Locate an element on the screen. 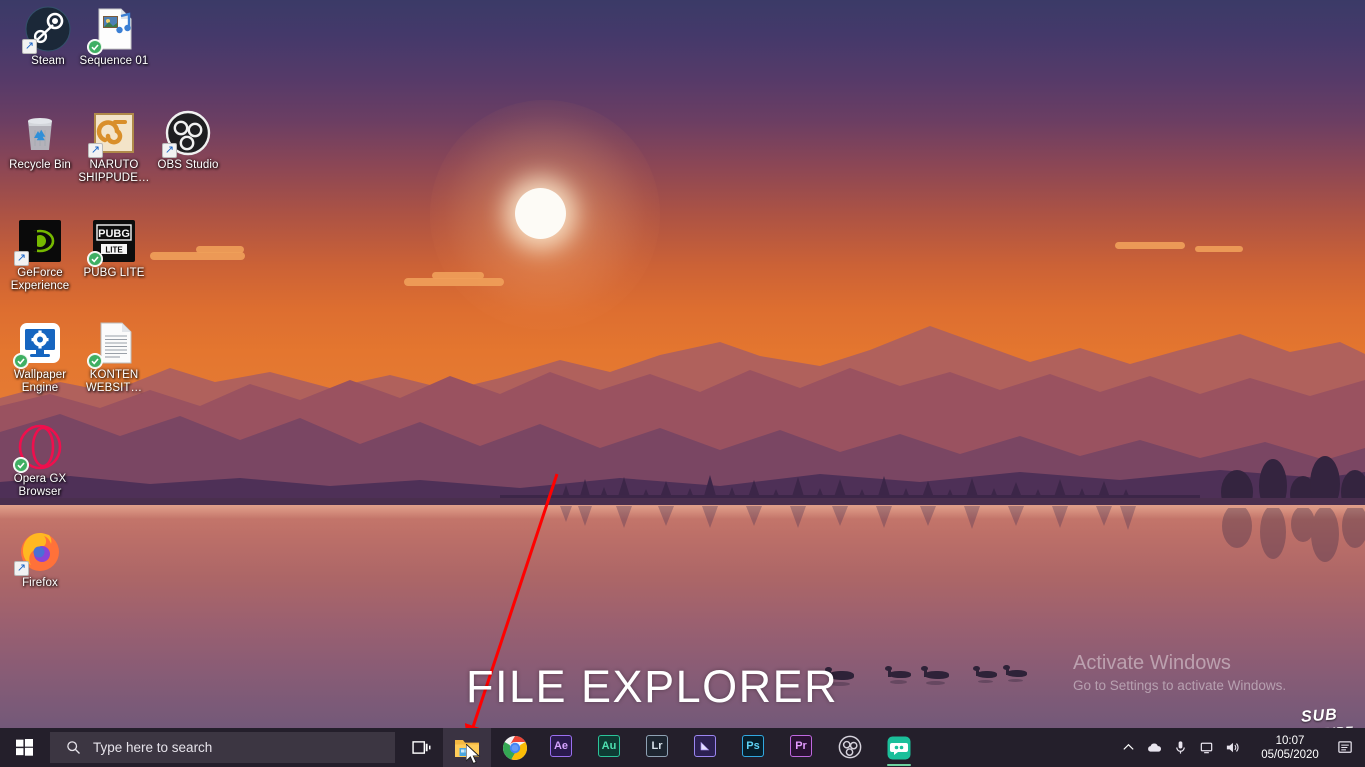 The width and height of the screenshot is (1365, 767). taskbar-premiere-pro-icon: Pr is located at coordinates (803, 747).